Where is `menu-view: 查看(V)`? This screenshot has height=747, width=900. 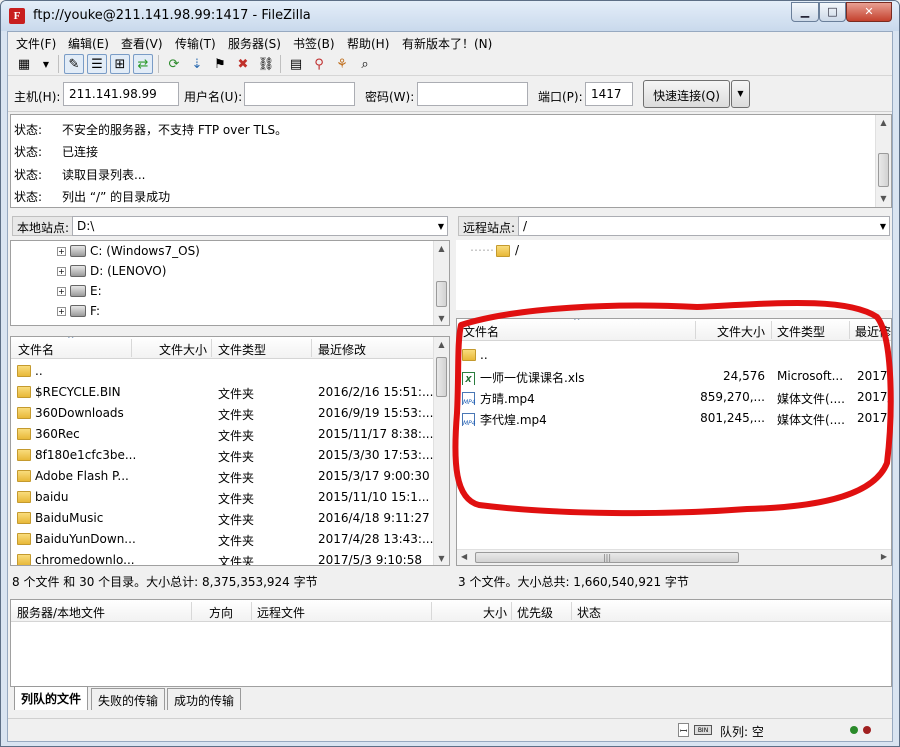 menu-view: 查看(V) is located at coordinates (142, 43).